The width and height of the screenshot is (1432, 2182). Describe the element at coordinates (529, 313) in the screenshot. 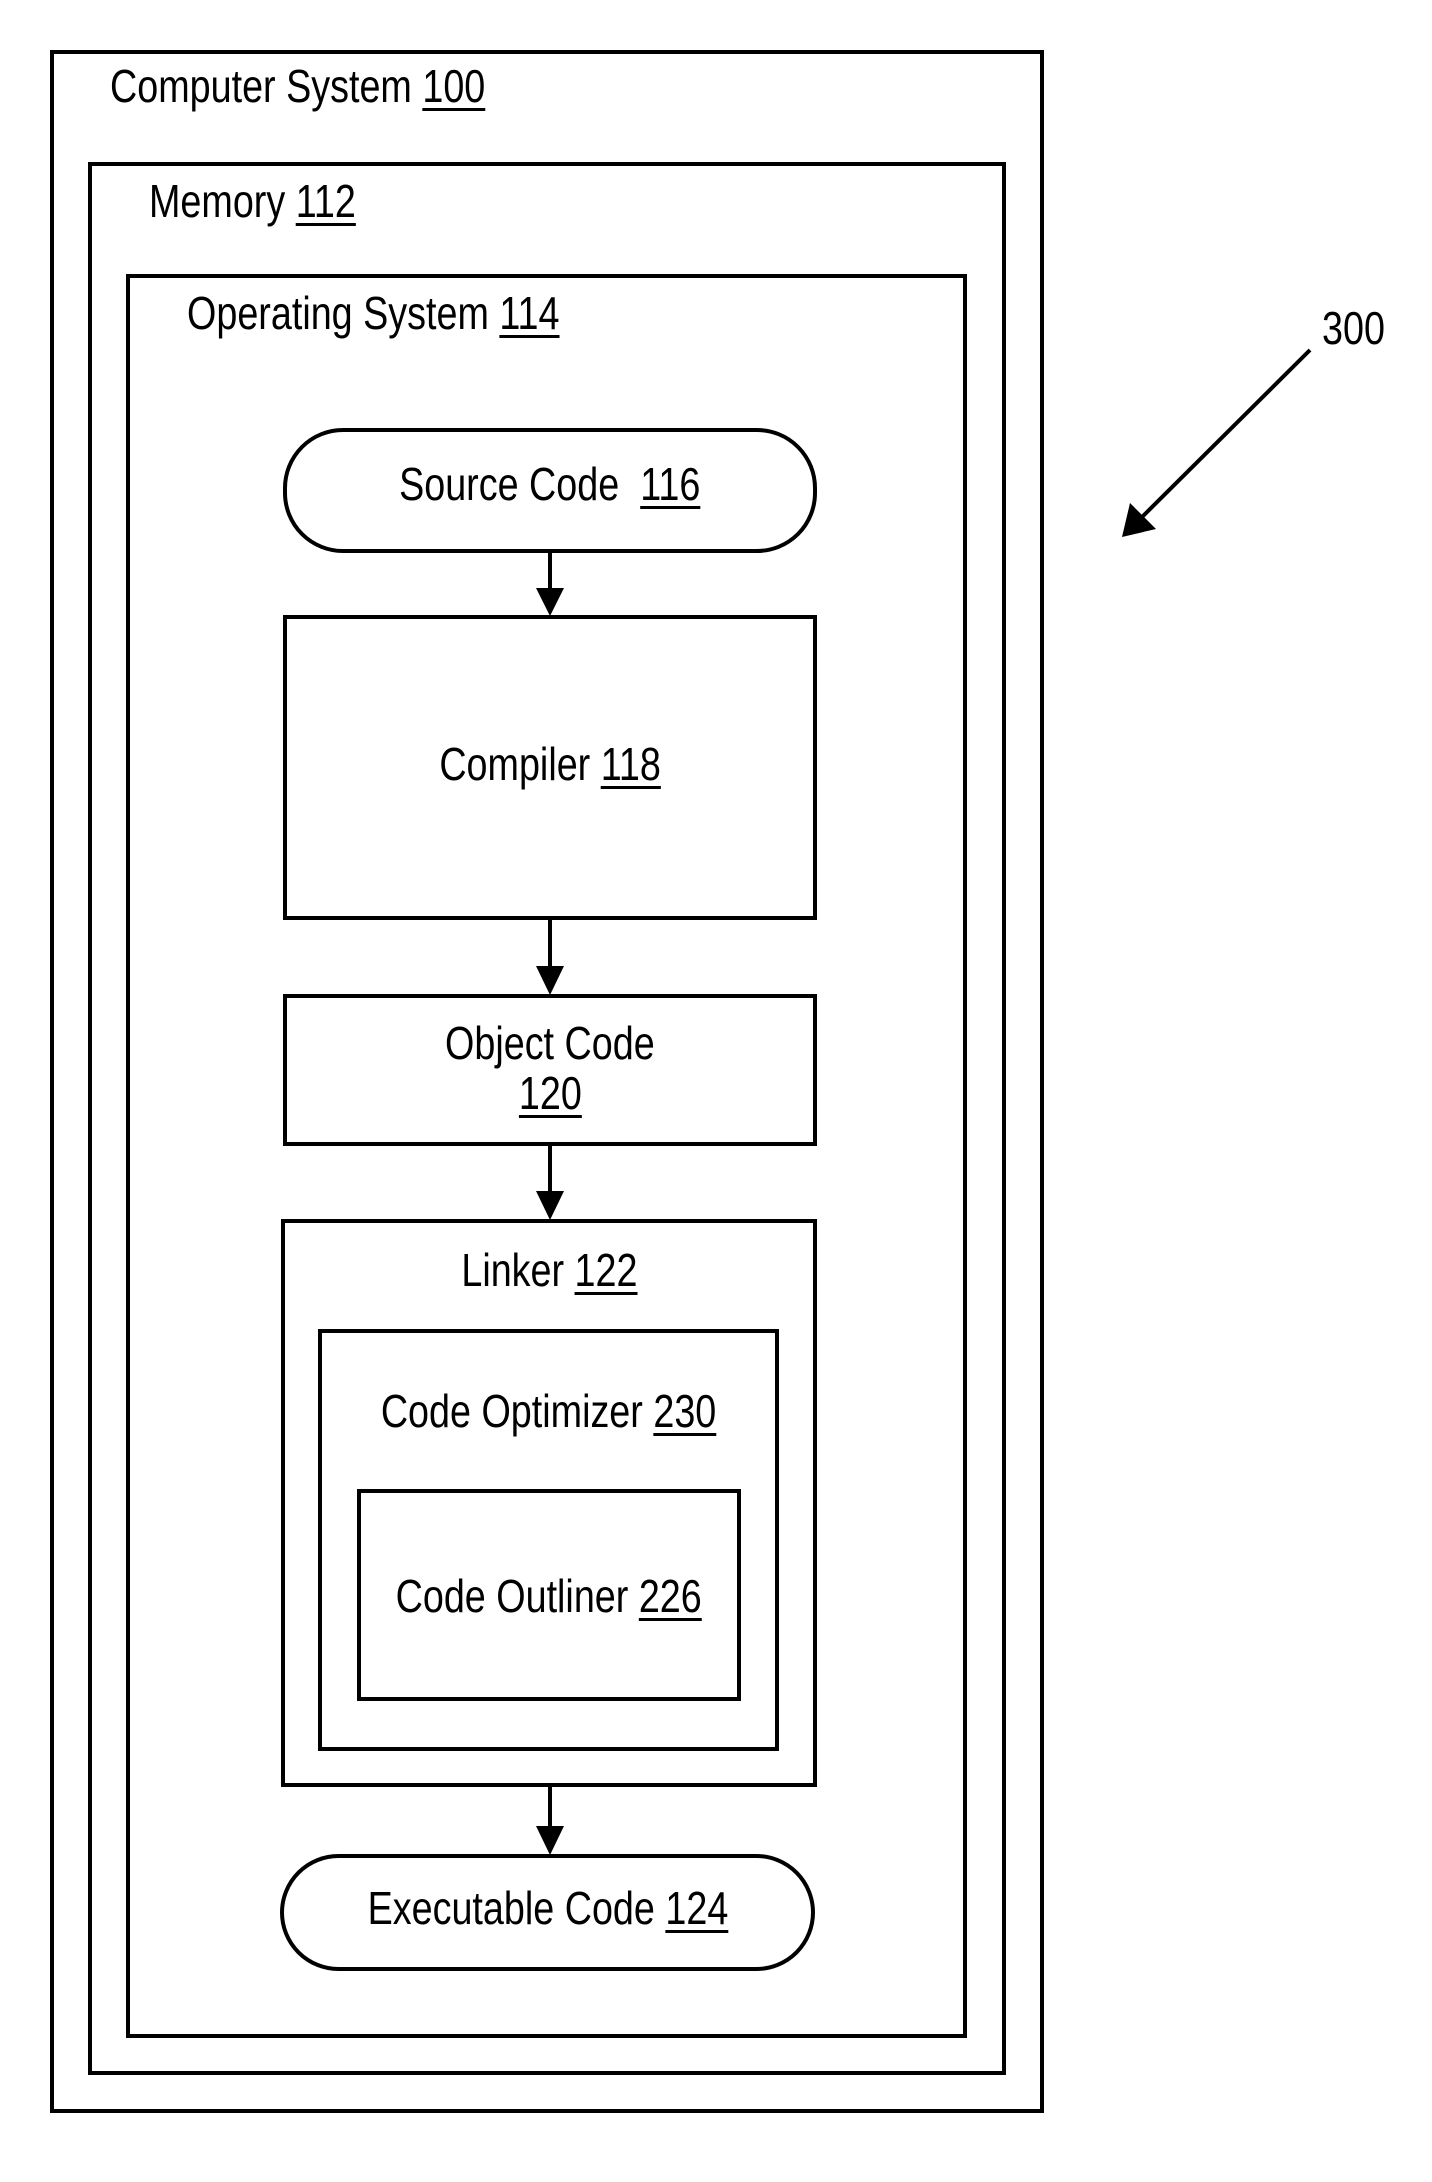

I see `operating-system-ref: 114` at that location.